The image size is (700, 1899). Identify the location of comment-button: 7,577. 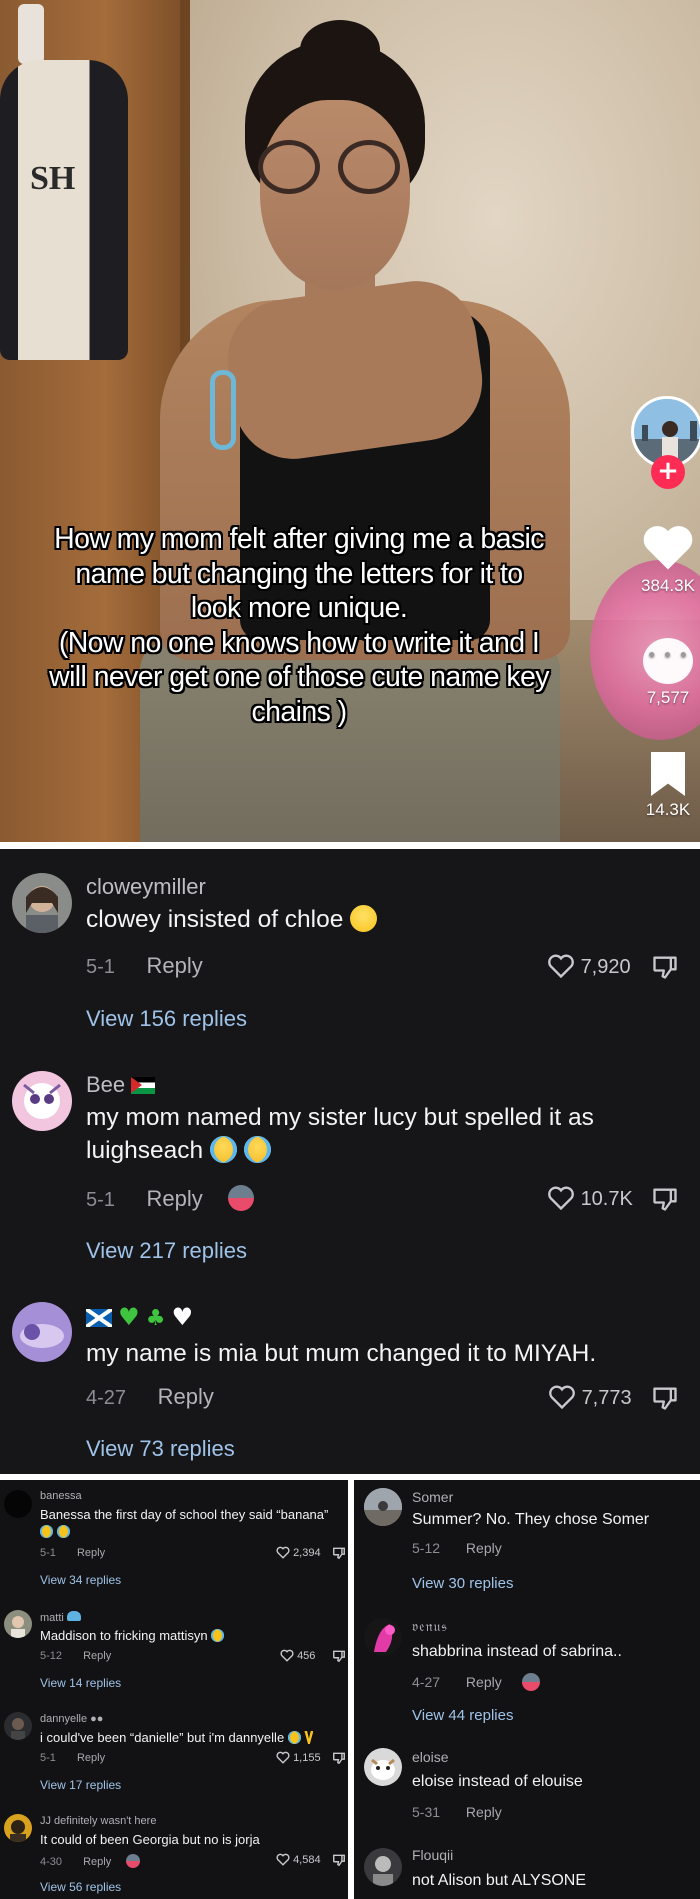
(665, 673).